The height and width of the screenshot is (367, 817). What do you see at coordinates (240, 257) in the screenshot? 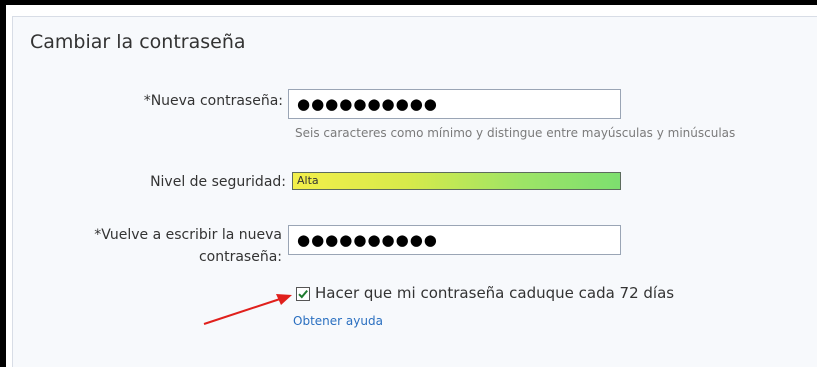
I see `confirm-password-label-line2: contraseña:` at bounding box center [240, 257].